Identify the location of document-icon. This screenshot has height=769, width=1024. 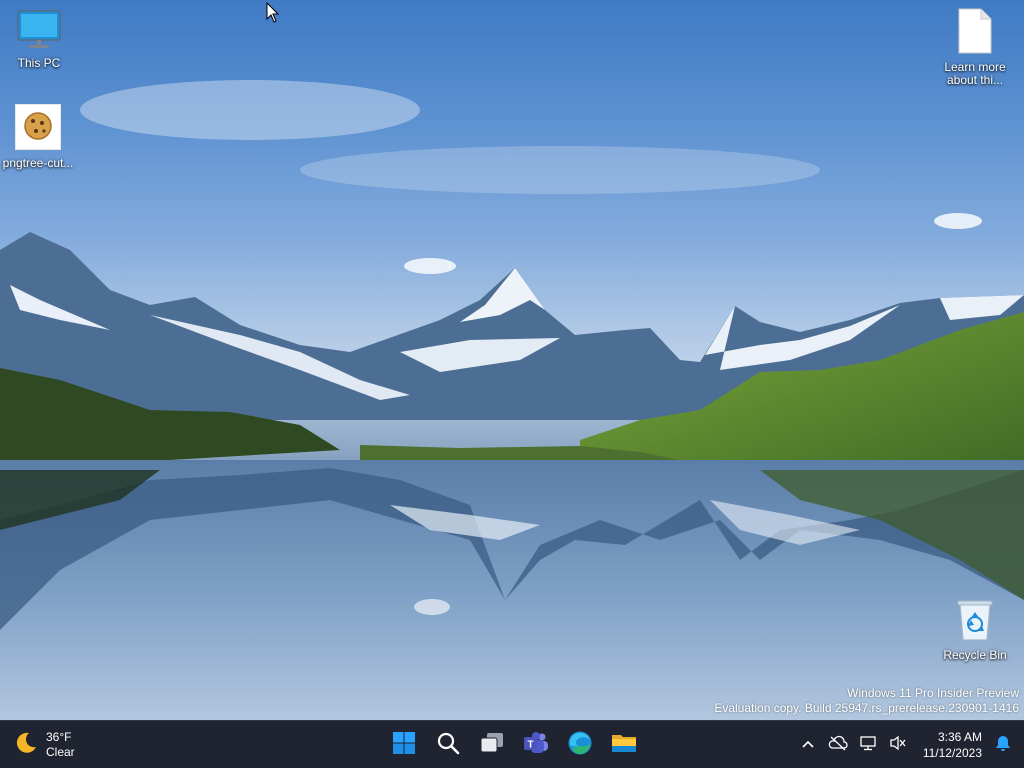
(975, 32).